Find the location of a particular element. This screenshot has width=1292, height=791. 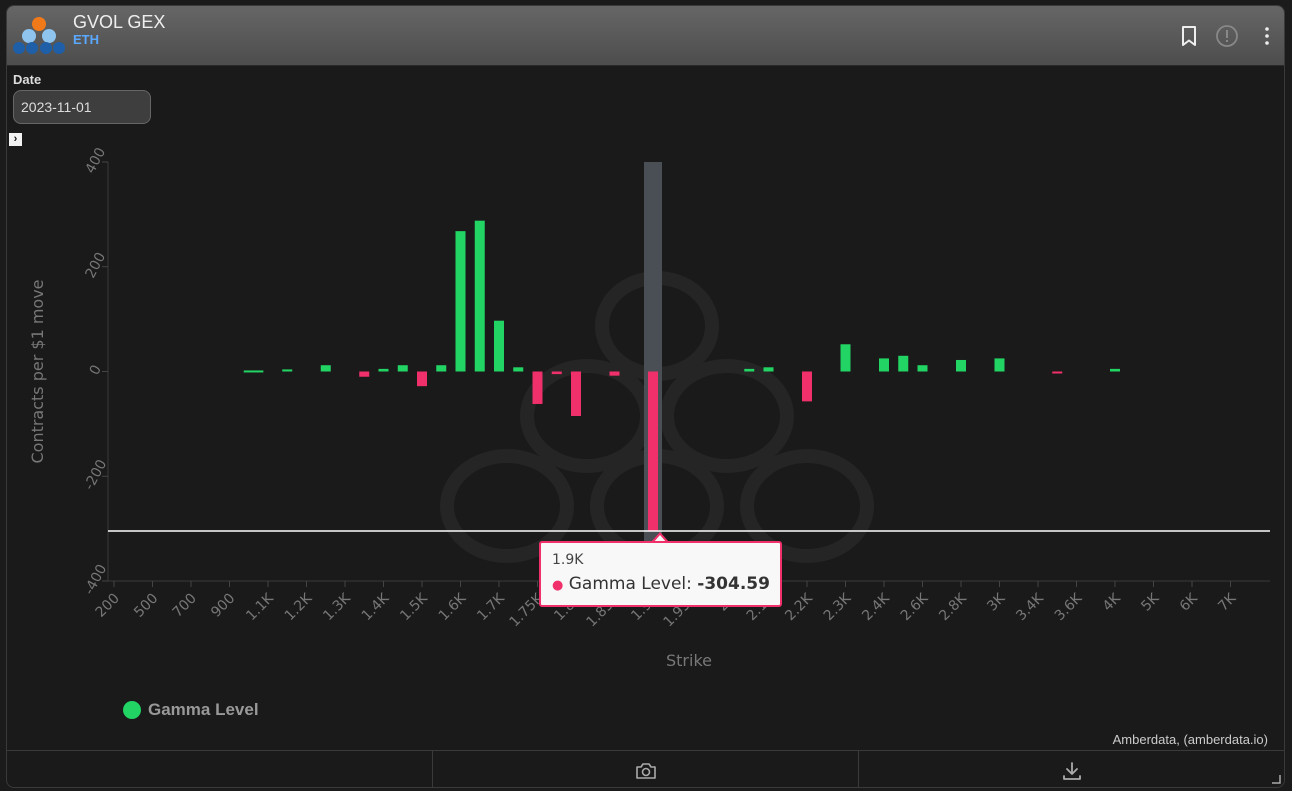

x-tick-label: 2.3K is located at coordinates (838, 607).